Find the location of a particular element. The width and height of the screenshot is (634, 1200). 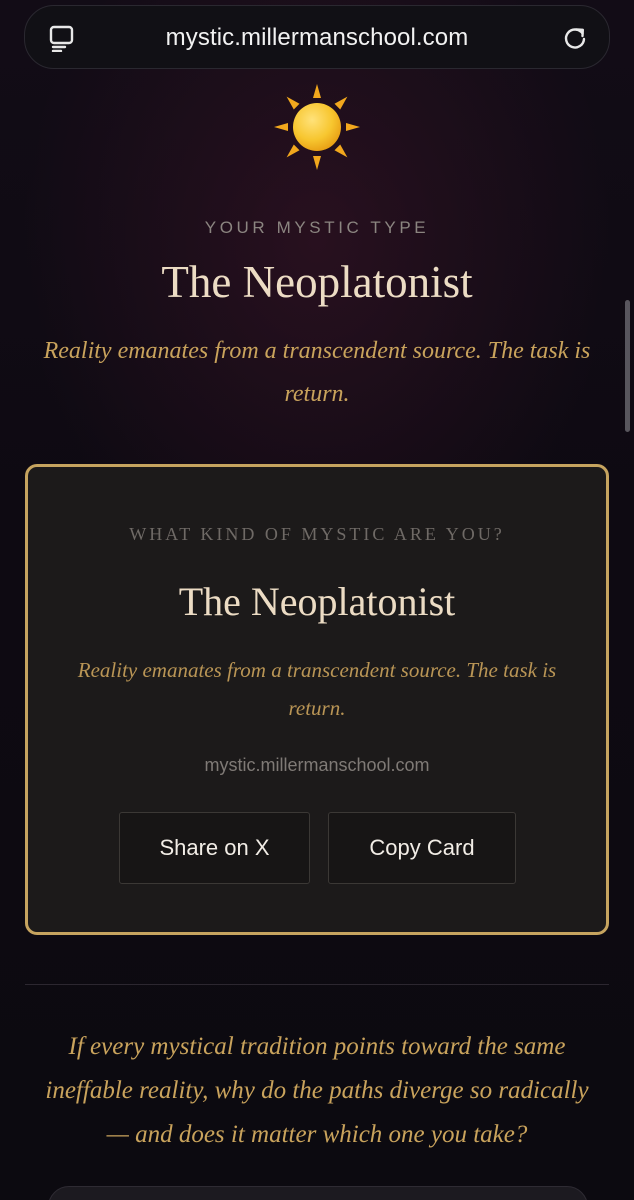

share-on-x-button: Share on X is located at coordinates (214, 848).